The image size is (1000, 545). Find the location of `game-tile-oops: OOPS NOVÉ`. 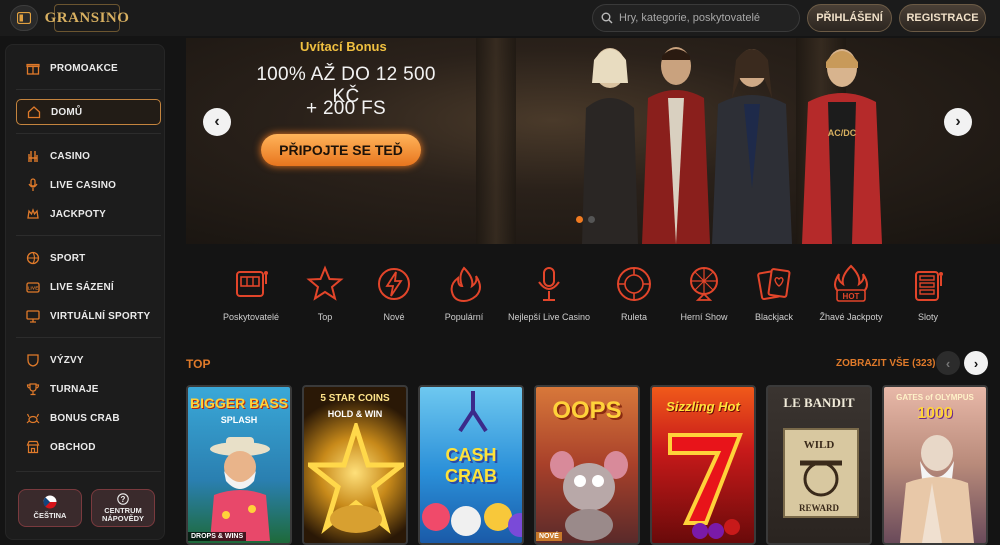

game-tile-oops: OOPS NOVÉ is located at coordinates (587, 465).